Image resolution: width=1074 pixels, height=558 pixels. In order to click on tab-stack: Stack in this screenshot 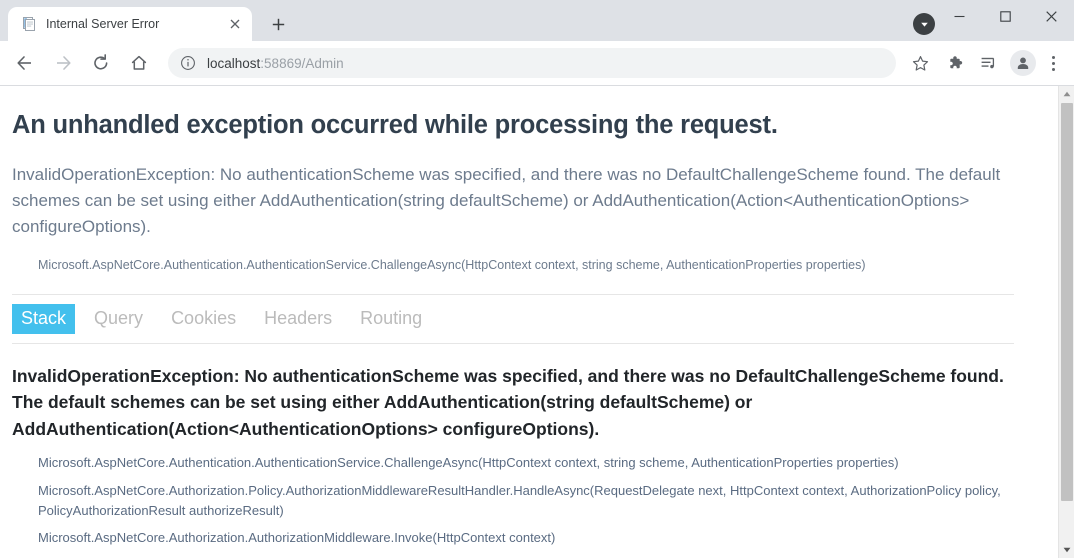, I will do `click(44, 319)`.